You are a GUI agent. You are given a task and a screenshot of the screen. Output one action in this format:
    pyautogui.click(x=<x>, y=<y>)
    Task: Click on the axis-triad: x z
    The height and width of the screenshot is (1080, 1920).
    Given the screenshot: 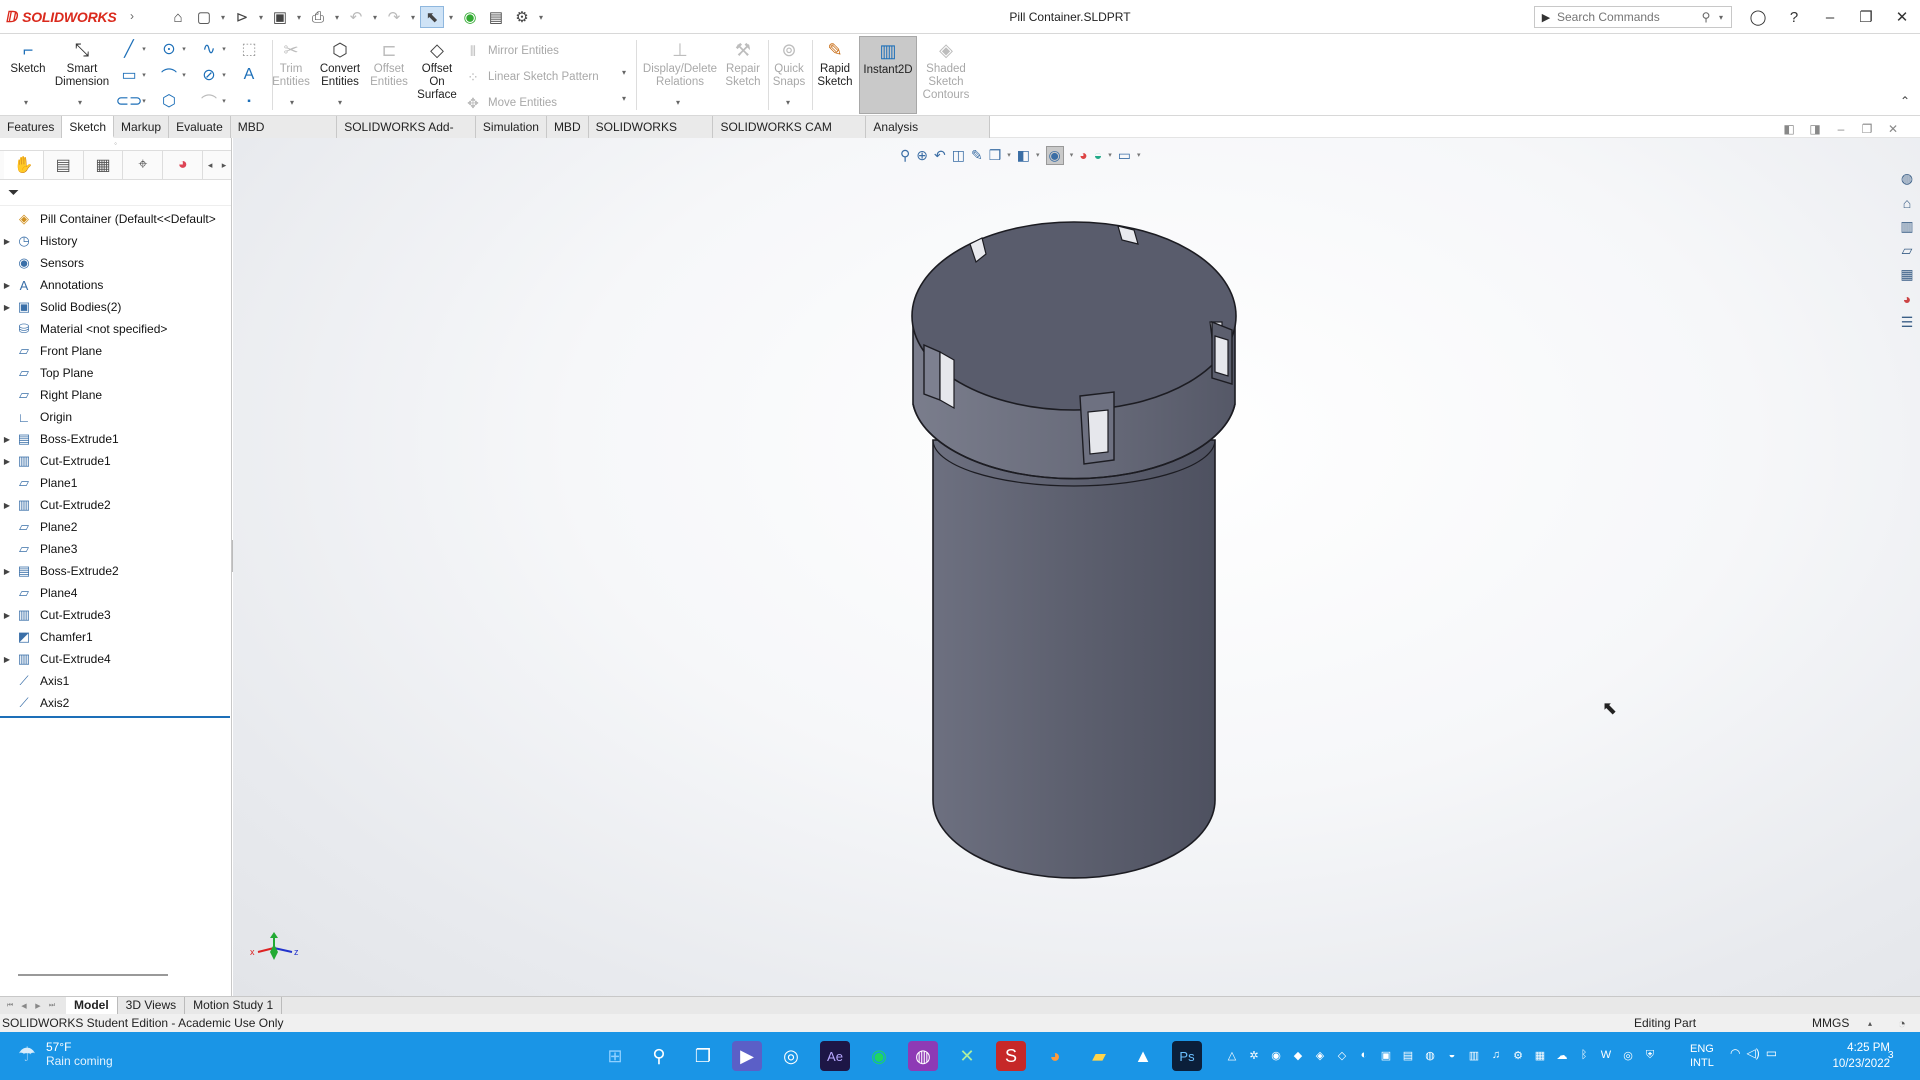 What is the action you would take?
    pyautogui.click(x=274, y=946)
    